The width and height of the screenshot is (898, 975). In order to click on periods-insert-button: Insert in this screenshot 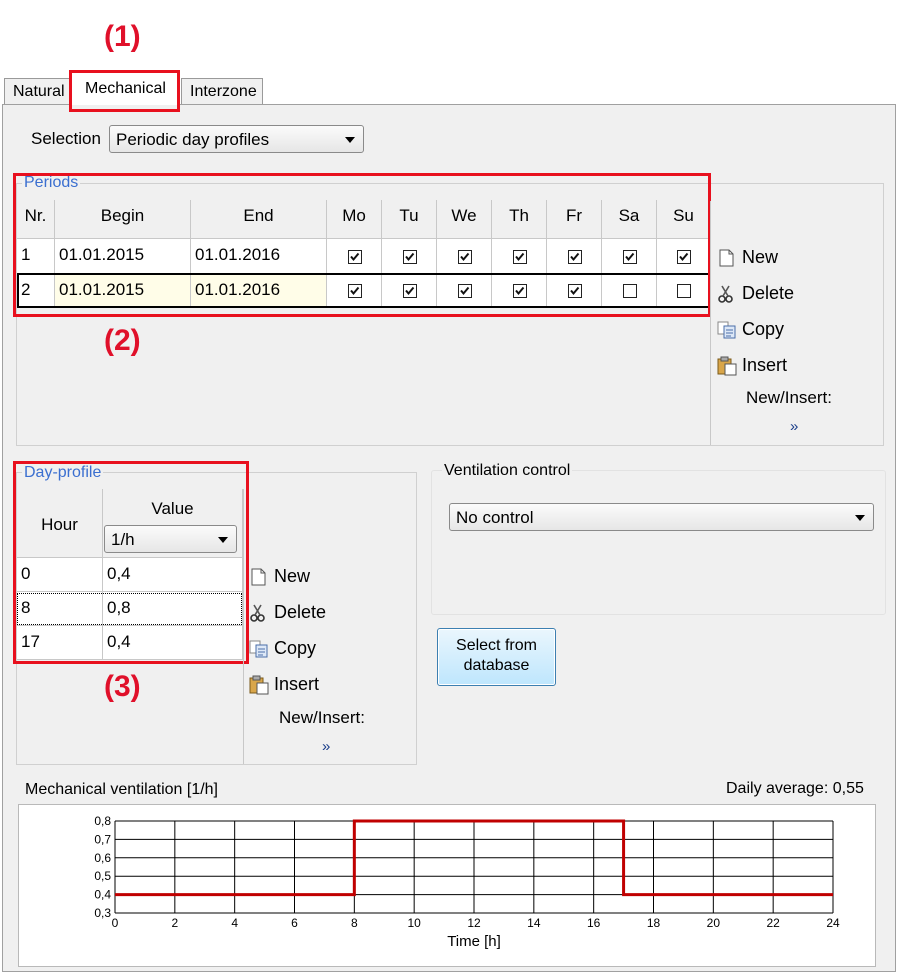, I will do `click(751, 365)`.